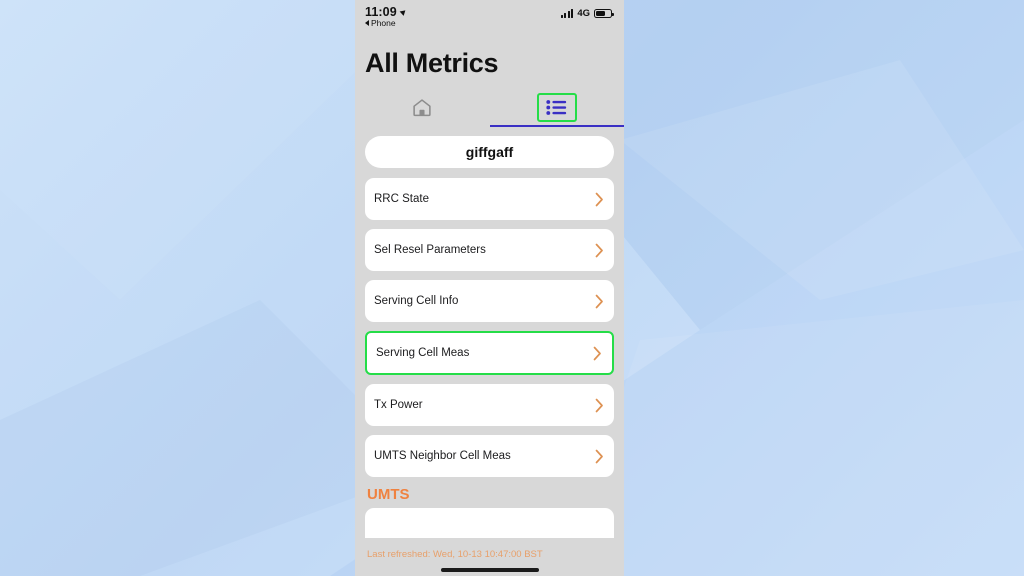  Describe the element at coordinates (442, 456) in the screenshot. I see `row-label: UMTS Neighbor Cell Meas` at that location.